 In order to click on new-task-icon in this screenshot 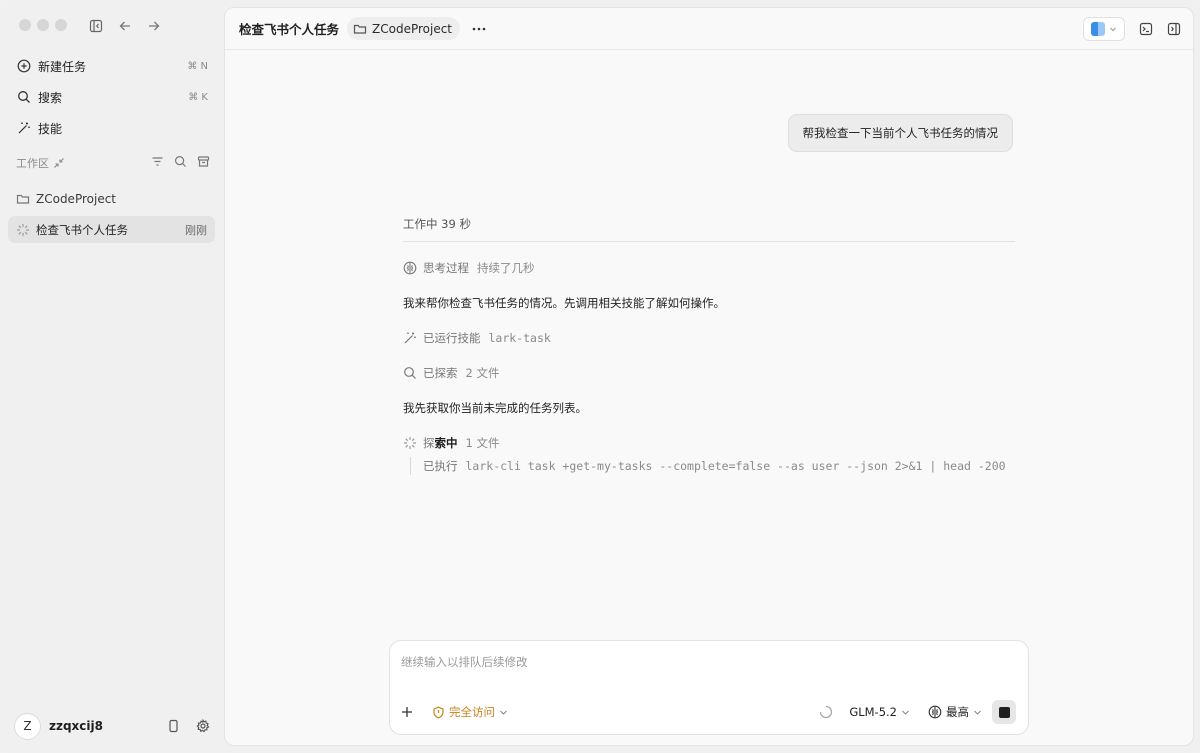, I will do `click(24, 66)`.